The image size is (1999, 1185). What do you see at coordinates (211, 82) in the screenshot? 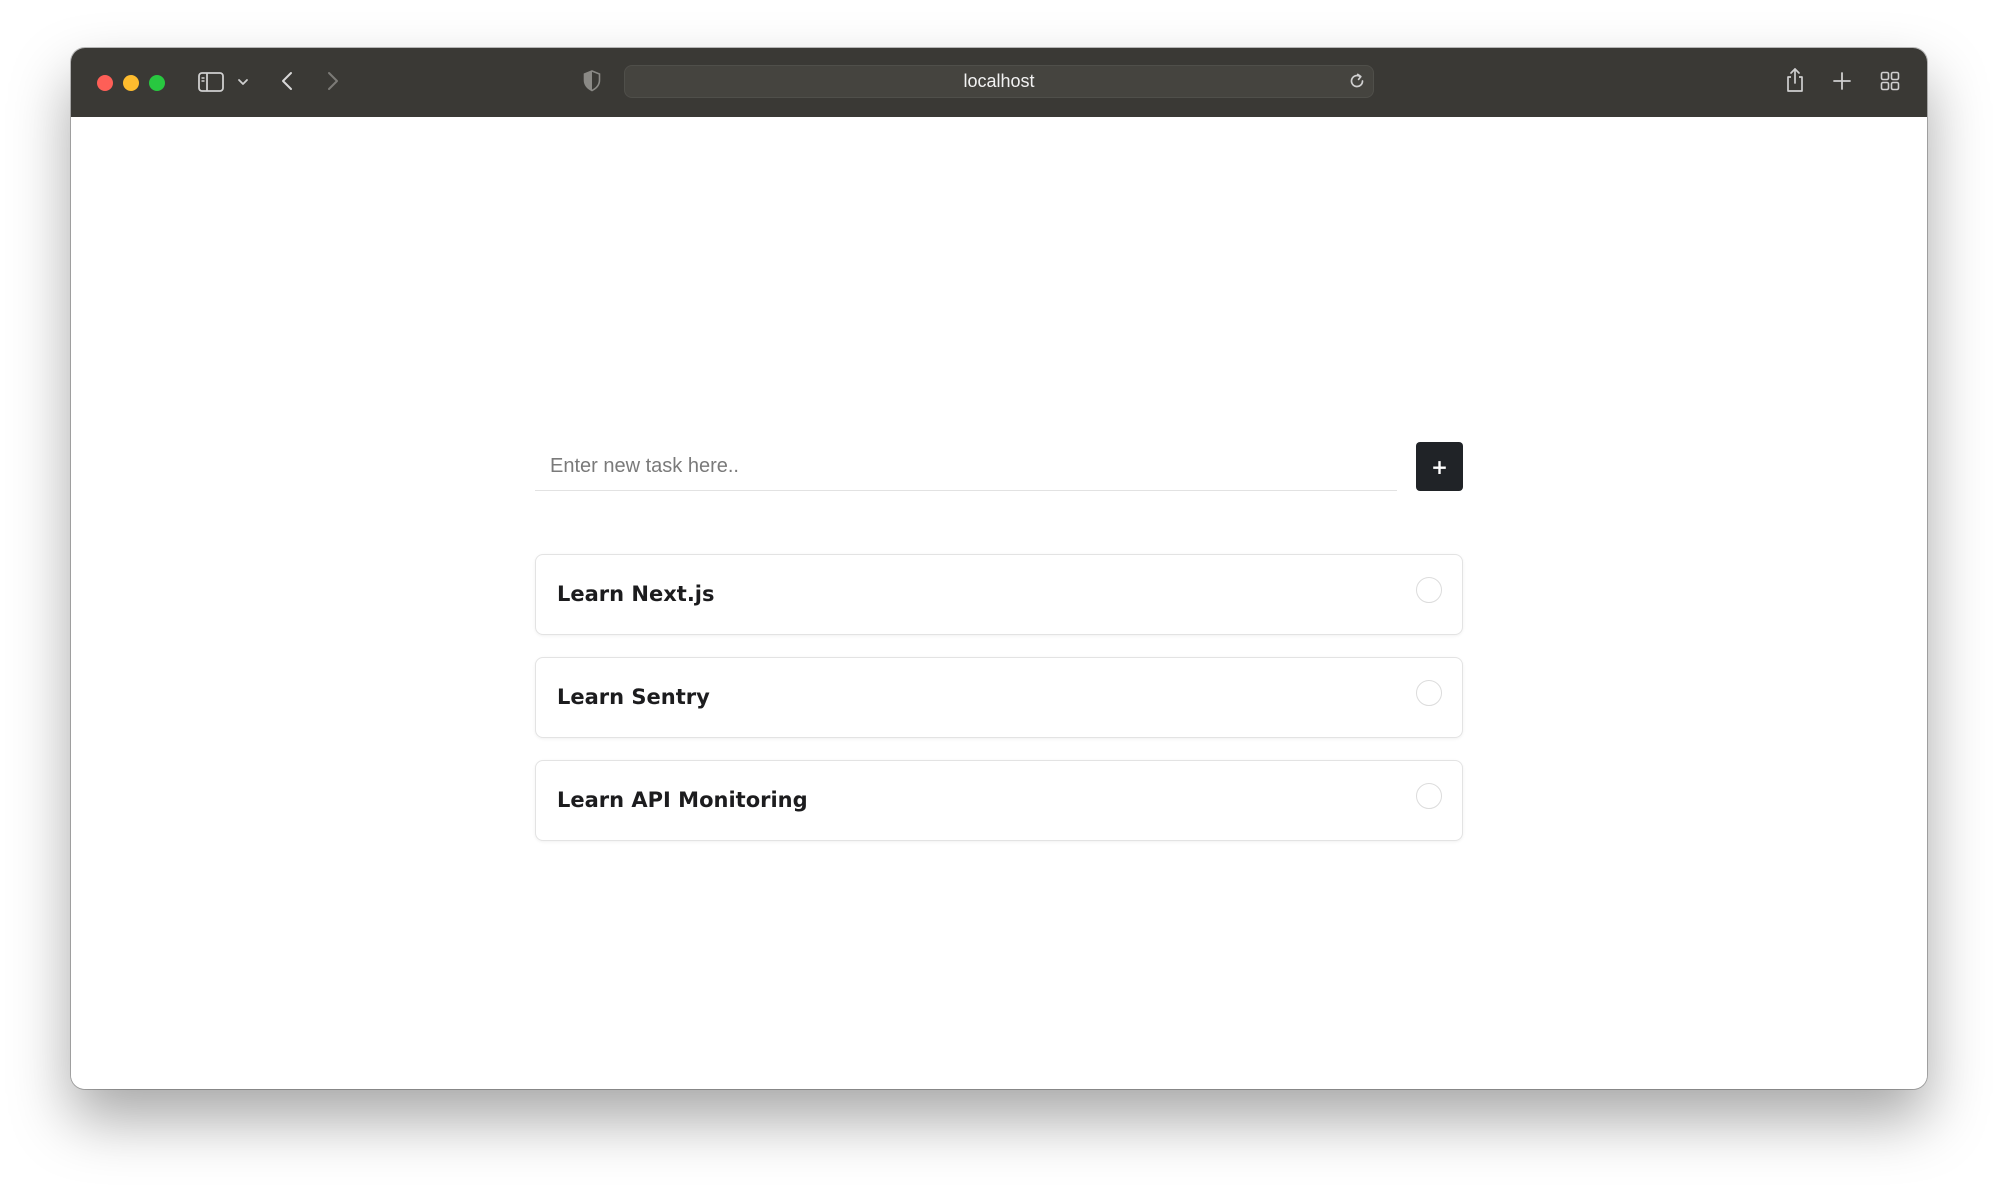
I see `sidebar-icon` at bounding box center [211, 82].